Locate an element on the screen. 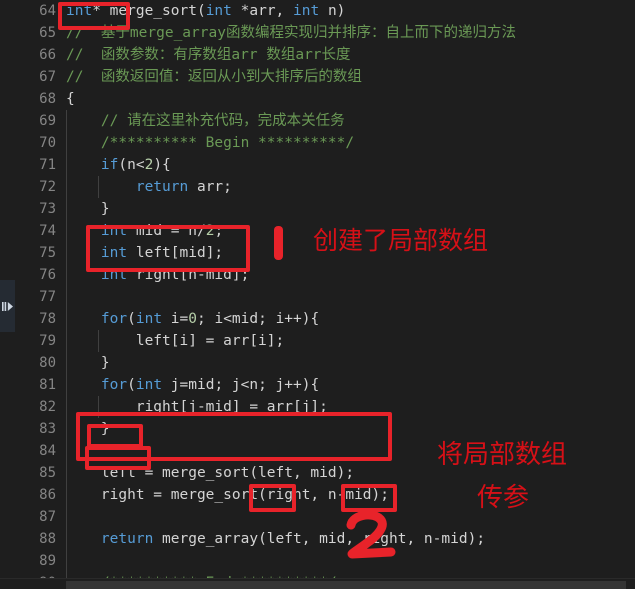  code-text: int right[n-mid]; is located at coordinates (157, 275).